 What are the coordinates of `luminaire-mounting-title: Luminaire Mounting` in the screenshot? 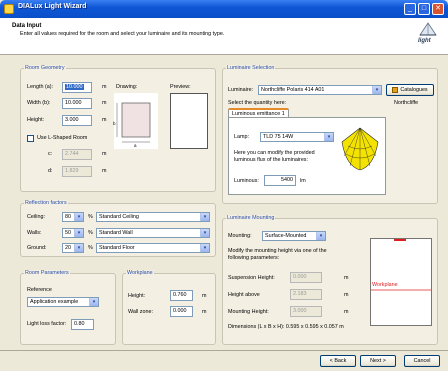 It's located at (251, 218).